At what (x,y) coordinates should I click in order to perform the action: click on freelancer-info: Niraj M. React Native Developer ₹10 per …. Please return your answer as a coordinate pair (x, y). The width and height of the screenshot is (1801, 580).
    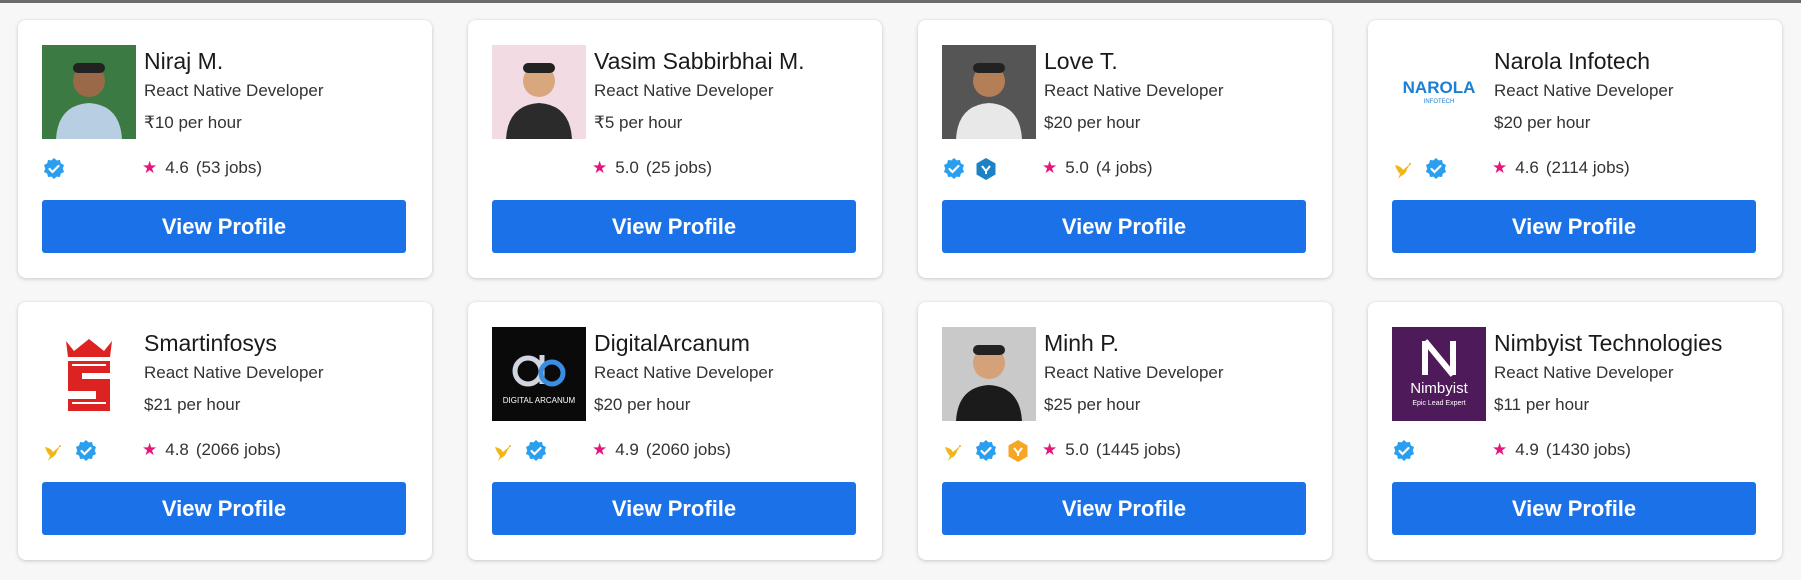
    Looking at the image, I should click on (283, 90).